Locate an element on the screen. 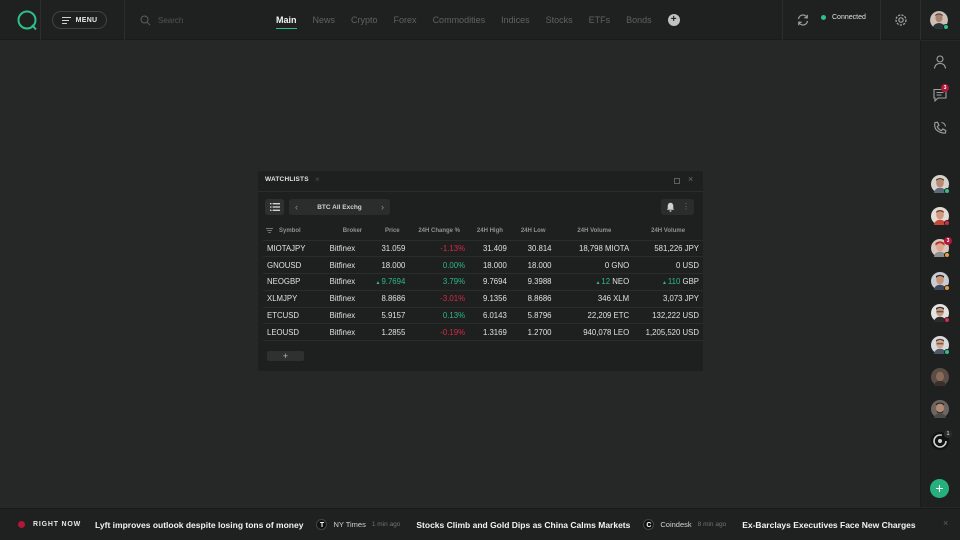 This screenshot has height=540, width=960. bell-icon is located at coordinates (670, 207).